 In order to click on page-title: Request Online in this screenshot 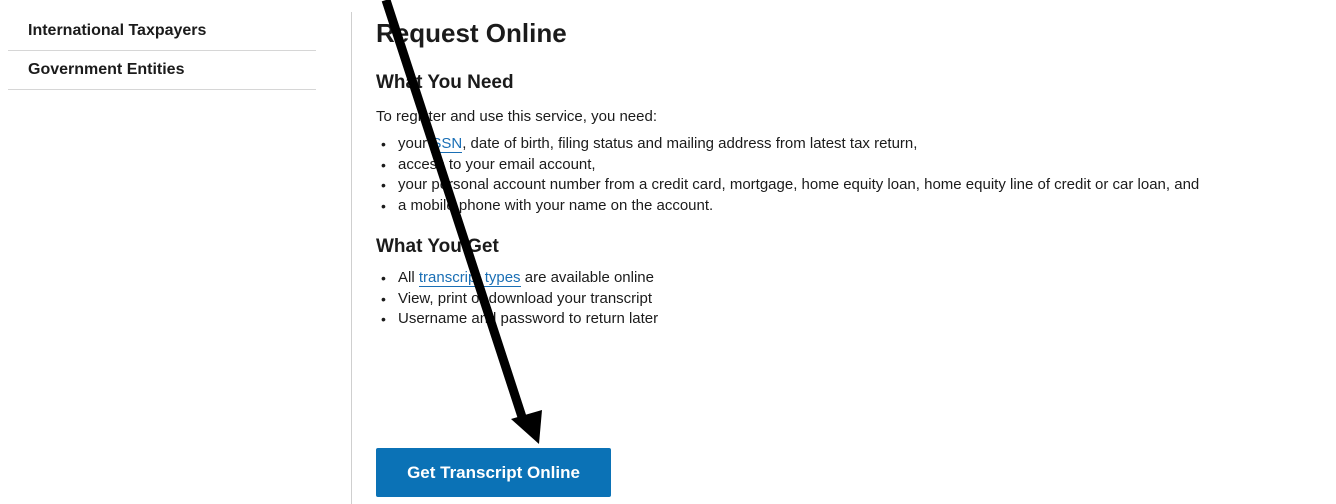, I will do `click(471, 33)`.